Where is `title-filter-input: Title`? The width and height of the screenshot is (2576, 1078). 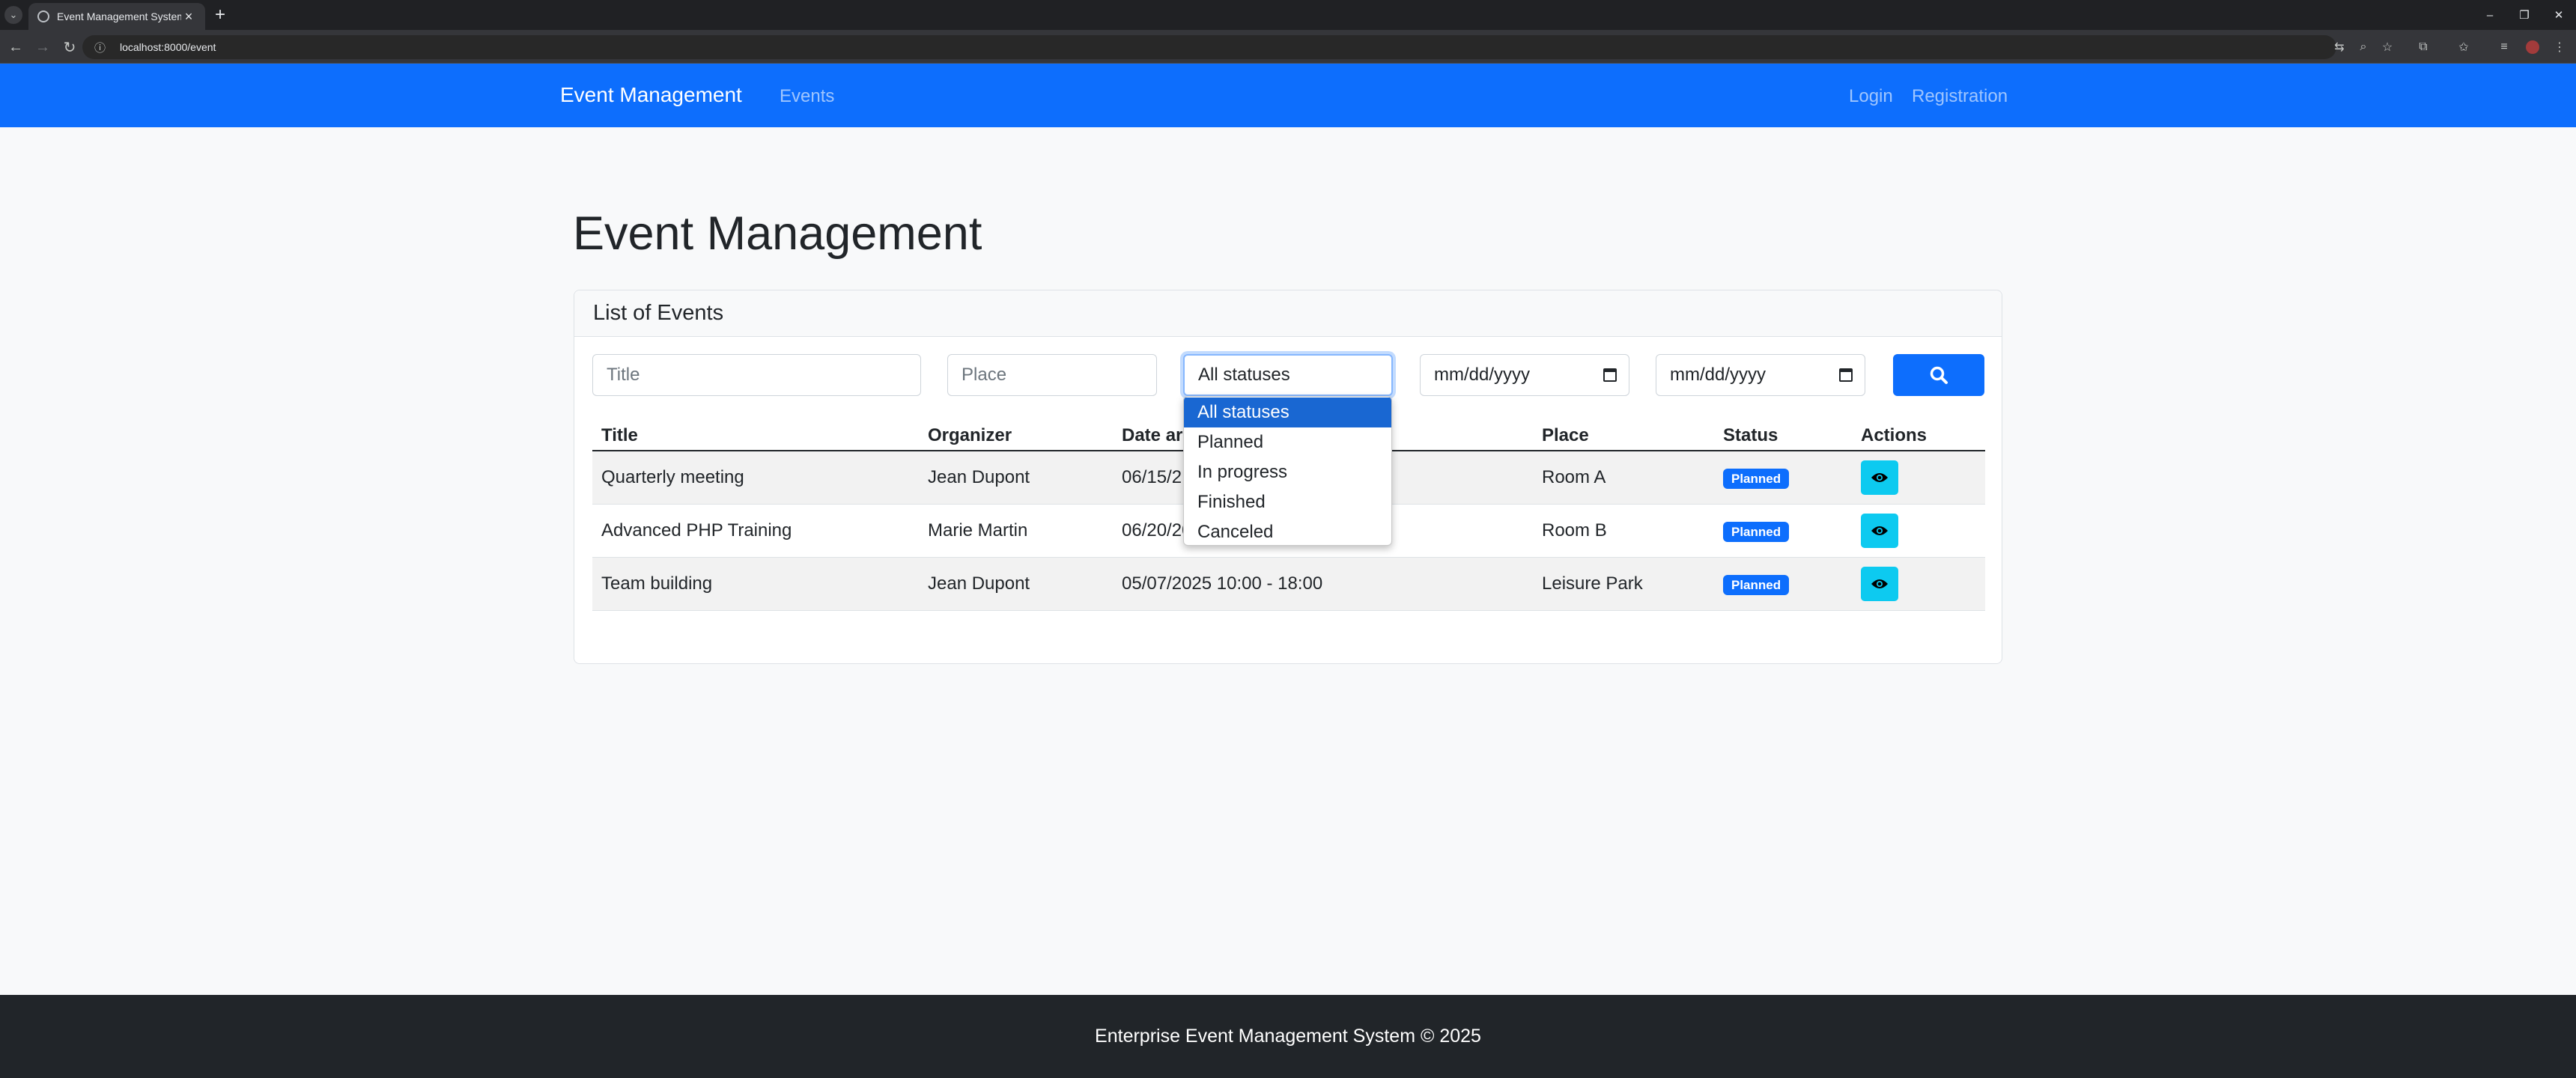 title-filter-input: Title is located at coordinates (756, 375).